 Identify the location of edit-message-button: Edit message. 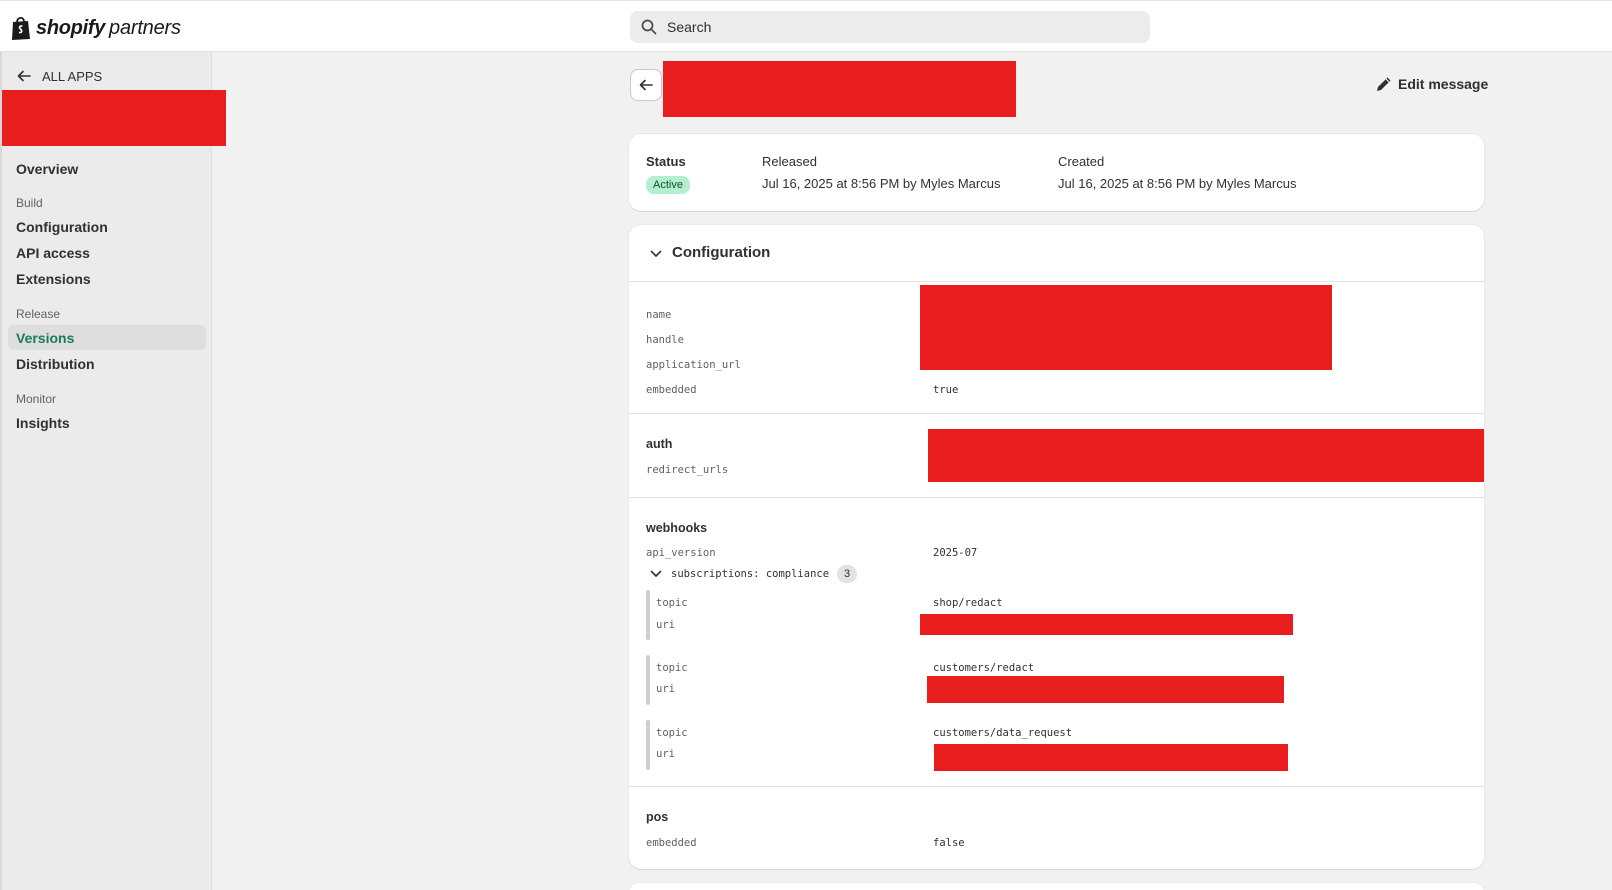
(1431, 84).